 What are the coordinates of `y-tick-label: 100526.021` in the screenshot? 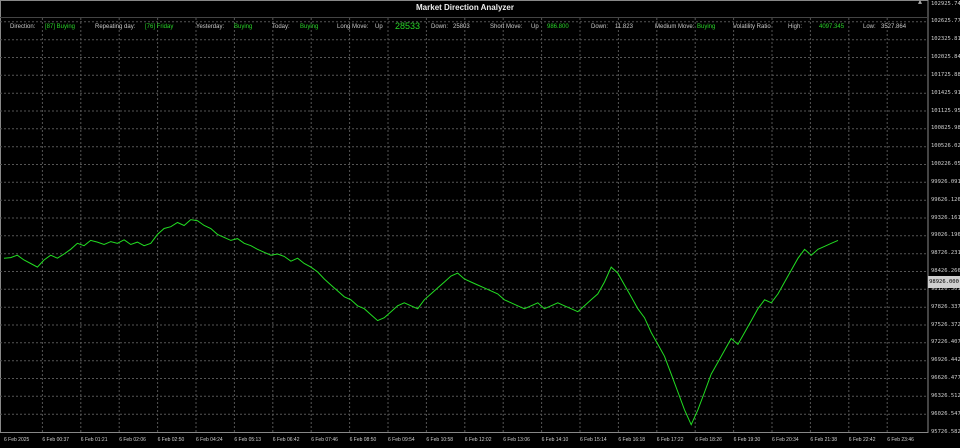 It's located at (945, 146).